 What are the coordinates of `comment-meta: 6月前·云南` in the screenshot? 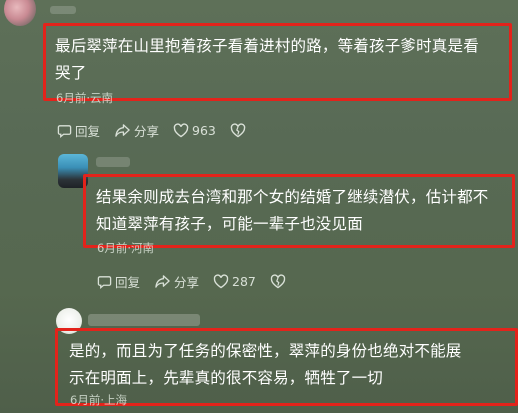 It's located at (84, 98).